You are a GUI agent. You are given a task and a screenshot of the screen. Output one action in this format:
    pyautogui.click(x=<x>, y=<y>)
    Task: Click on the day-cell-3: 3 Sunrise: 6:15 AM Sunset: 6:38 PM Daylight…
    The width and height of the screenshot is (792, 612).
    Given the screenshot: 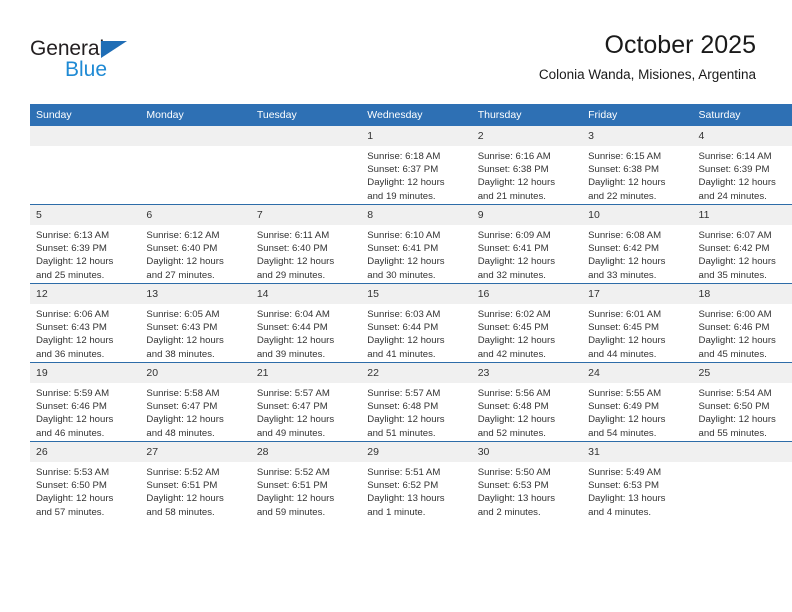 What is the action you would take?
    pyautogui.click(x=637, y=165)
    